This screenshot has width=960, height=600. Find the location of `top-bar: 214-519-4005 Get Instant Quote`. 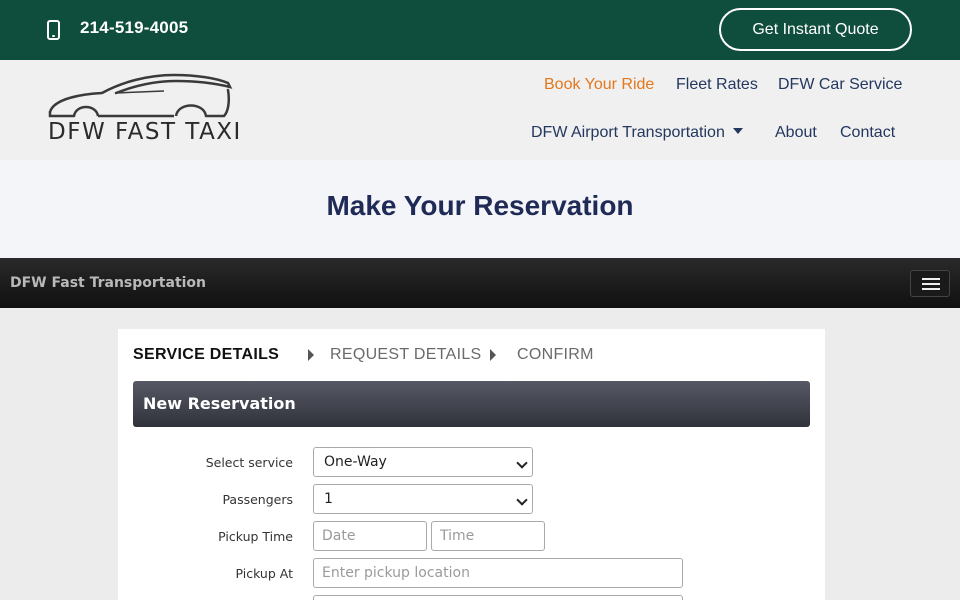

top-bar: 214-519-4005 Get Instant Quote is located at coordinates (480, 30).